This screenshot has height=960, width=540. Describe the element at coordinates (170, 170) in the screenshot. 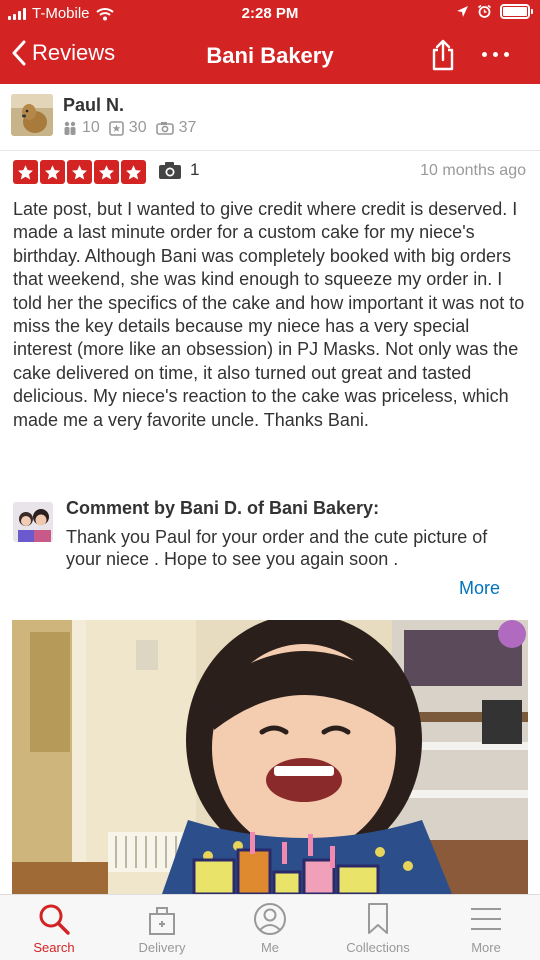

I see `camera-icon` at that location.